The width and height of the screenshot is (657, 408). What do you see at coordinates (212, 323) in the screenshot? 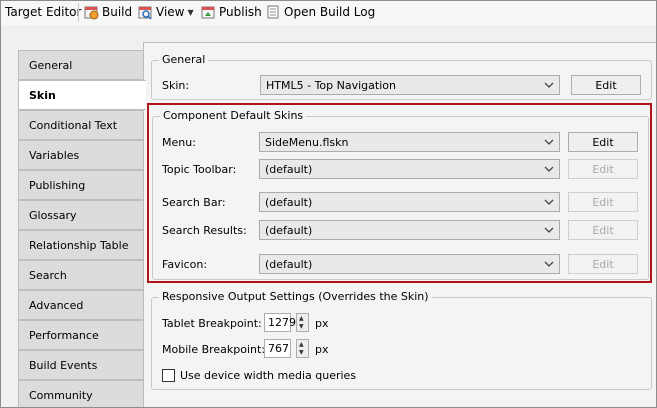
I see `tablet-breakpoint-label: Tablet Breakpoint:` at bounding box center [212, 323].